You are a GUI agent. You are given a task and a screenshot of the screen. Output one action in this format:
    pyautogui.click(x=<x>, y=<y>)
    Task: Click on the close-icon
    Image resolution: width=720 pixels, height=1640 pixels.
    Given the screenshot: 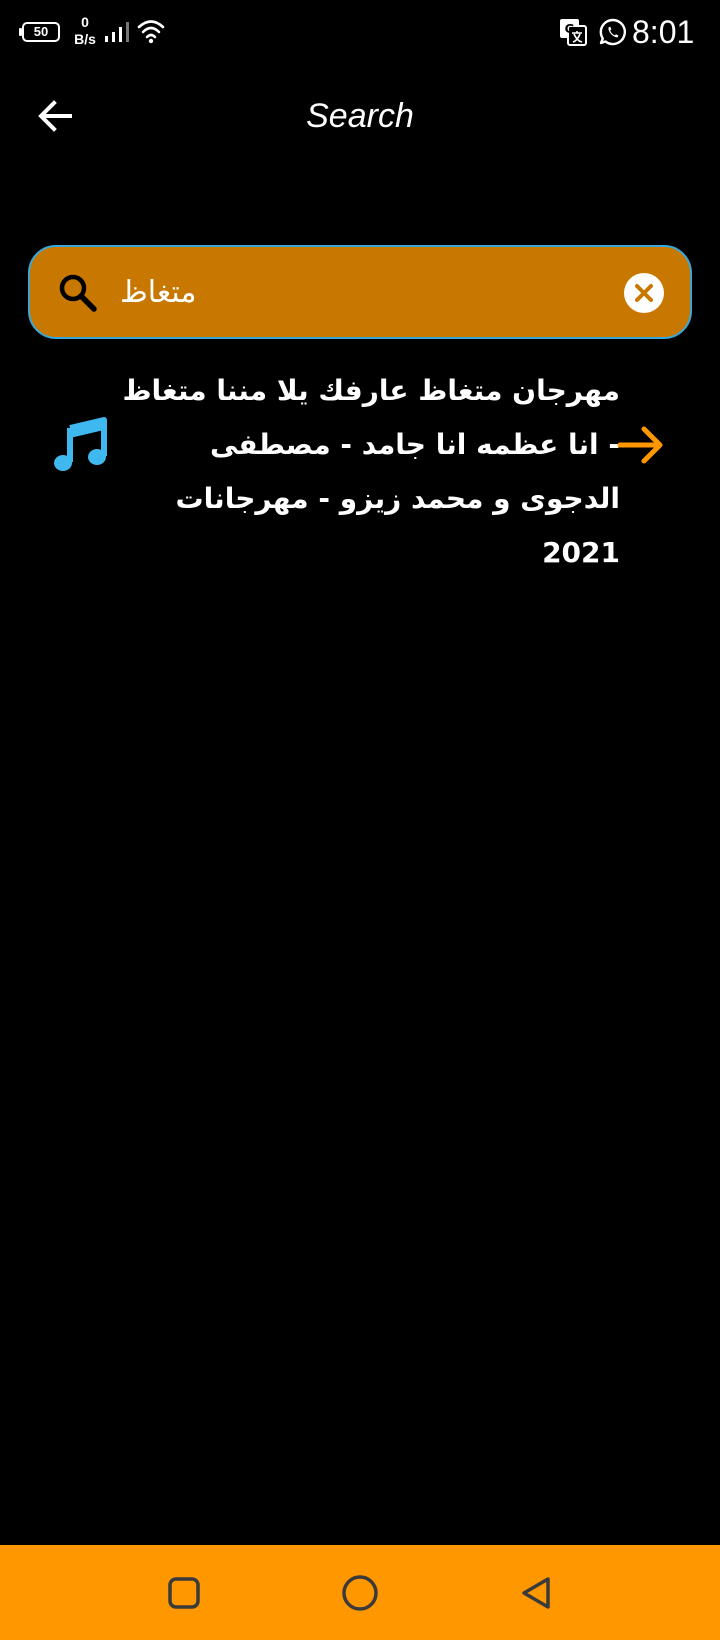 What is the action you would take?
    pyautogui.click(x=644, y=293)
    